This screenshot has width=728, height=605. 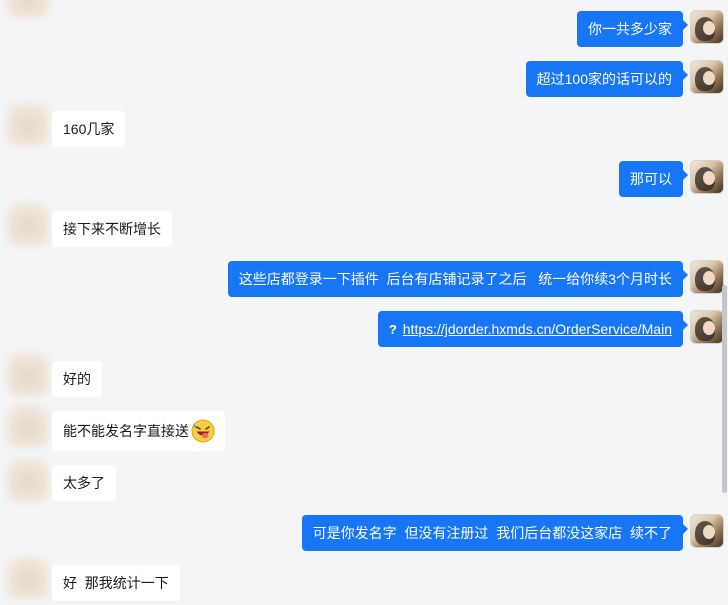 I want to click on message-bubble-sent: 这些店都登录一下插件 后台有店铺记录了之后 统一给你续3个月时长, so click(x=458, y=279).